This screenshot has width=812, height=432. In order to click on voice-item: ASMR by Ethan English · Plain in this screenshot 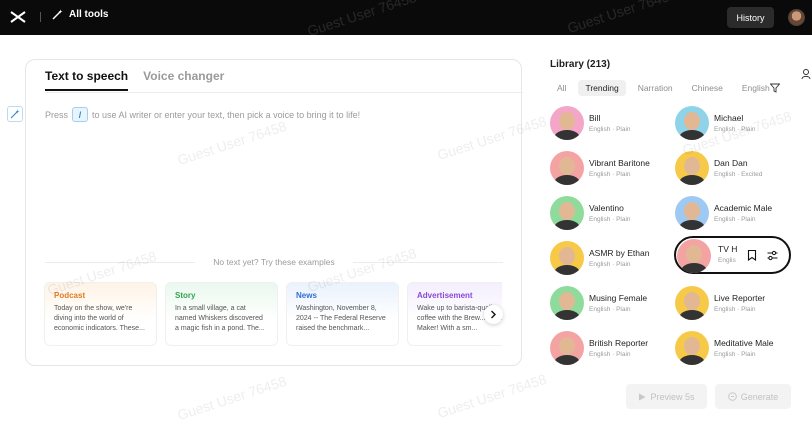, I will do `click(610, 258)`.